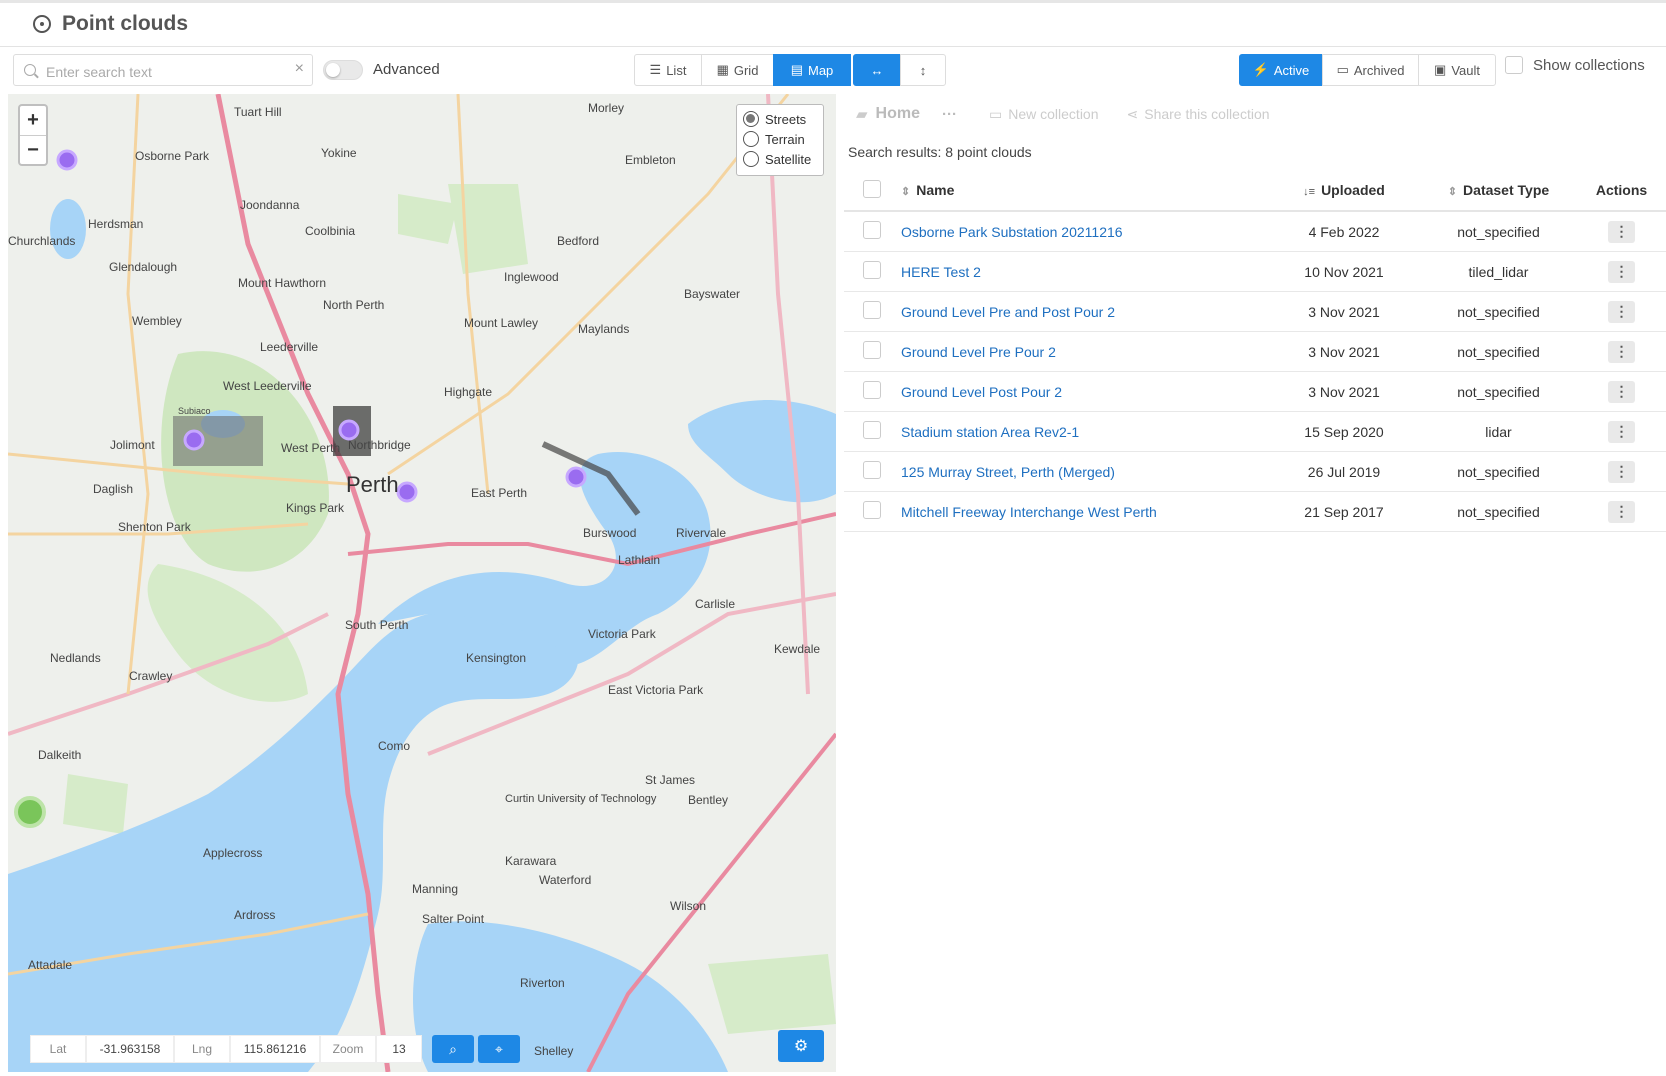 The image size is (1666, 1076). I want to click on layer-terrain: Terrain, so click(780, 139).